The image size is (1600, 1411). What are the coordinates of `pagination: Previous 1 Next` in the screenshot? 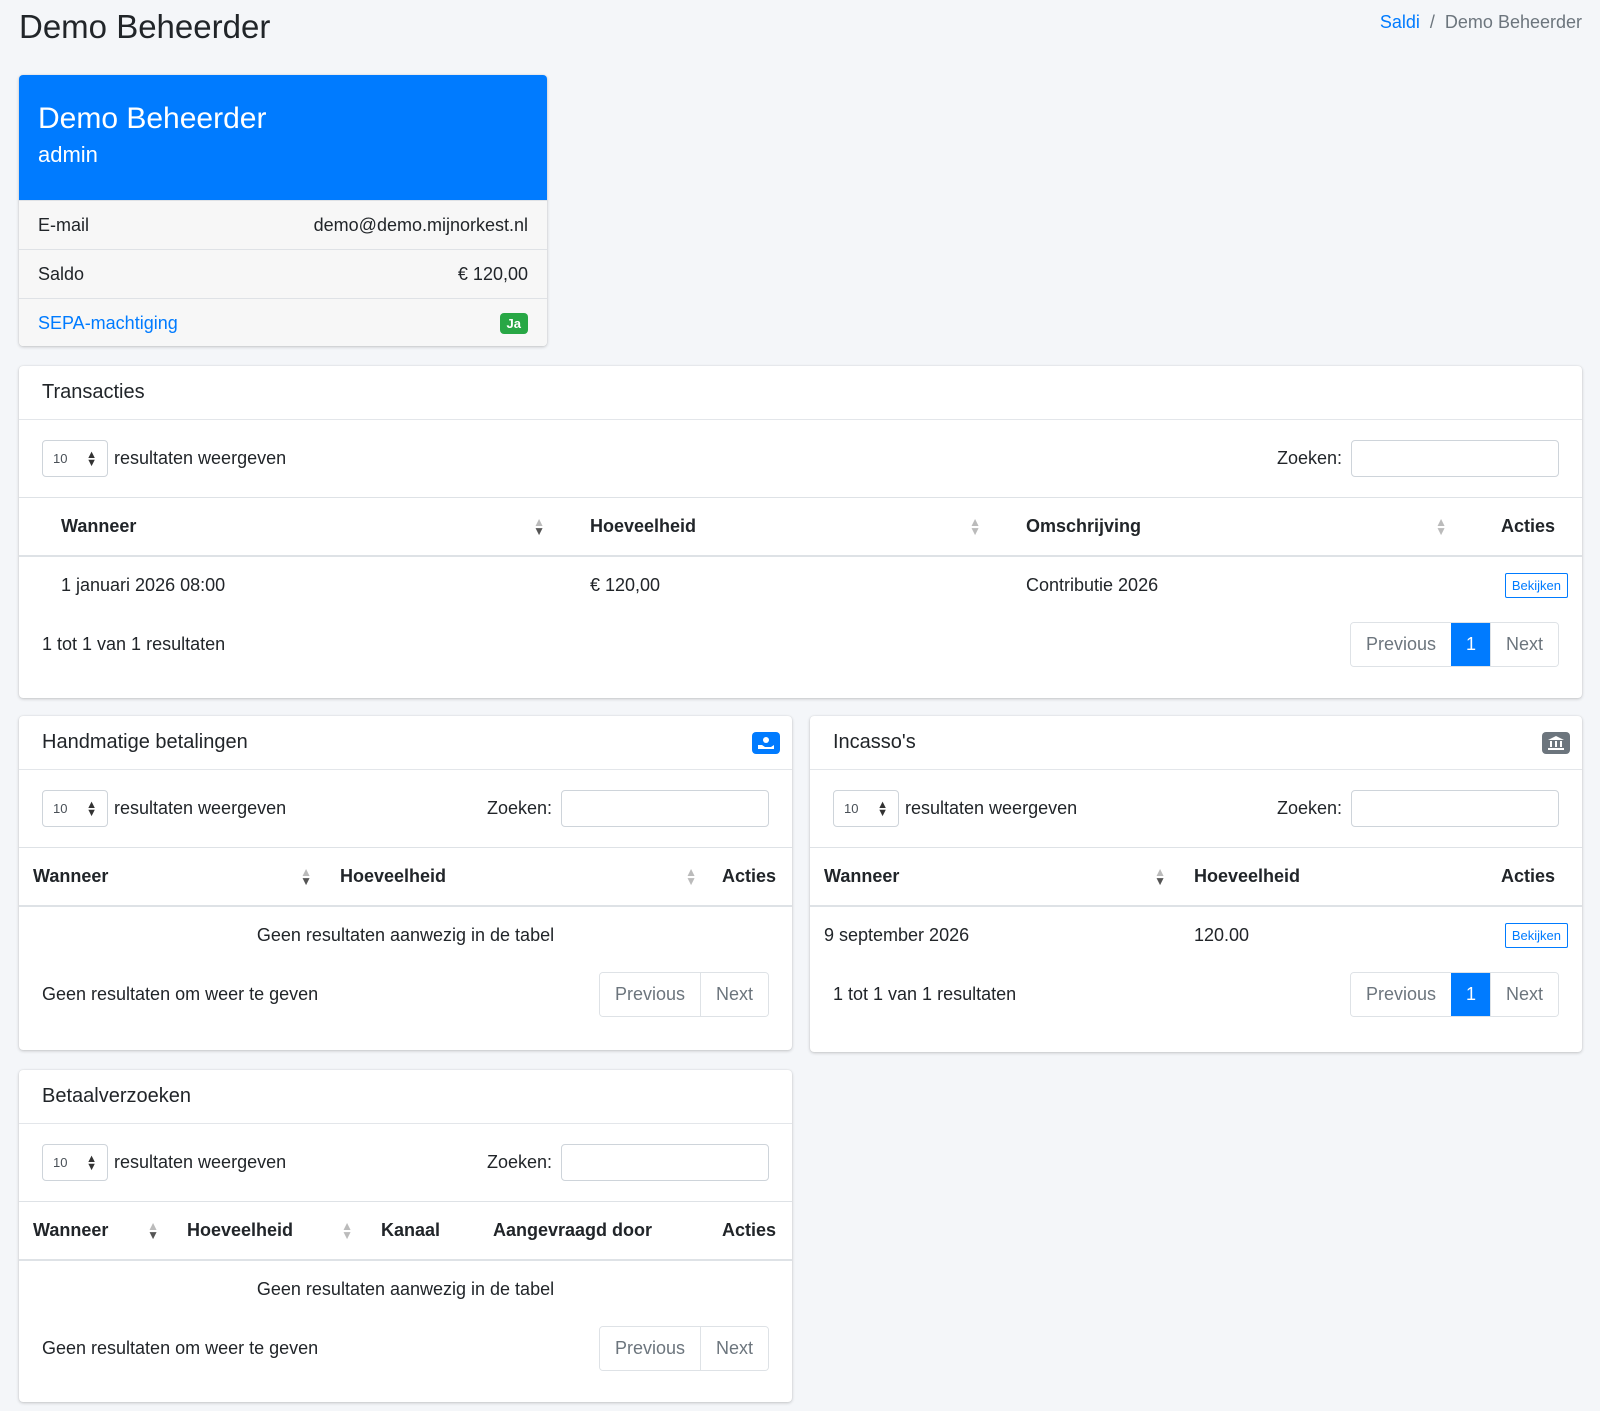 It's located at (1454, 994).